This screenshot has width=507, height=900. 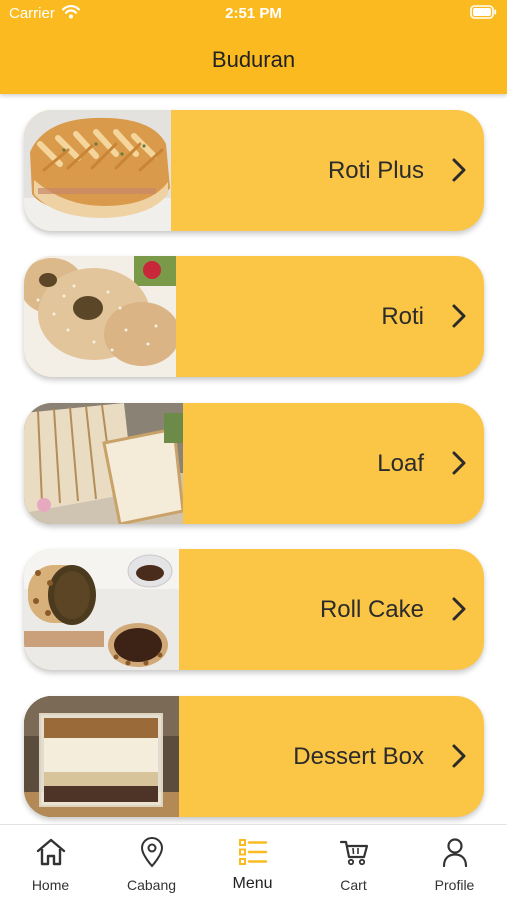 What do you see at coordinates (254, 316) in the screenshot?
I see `category-card-roti: Roti` at bounding box center [254, 316].